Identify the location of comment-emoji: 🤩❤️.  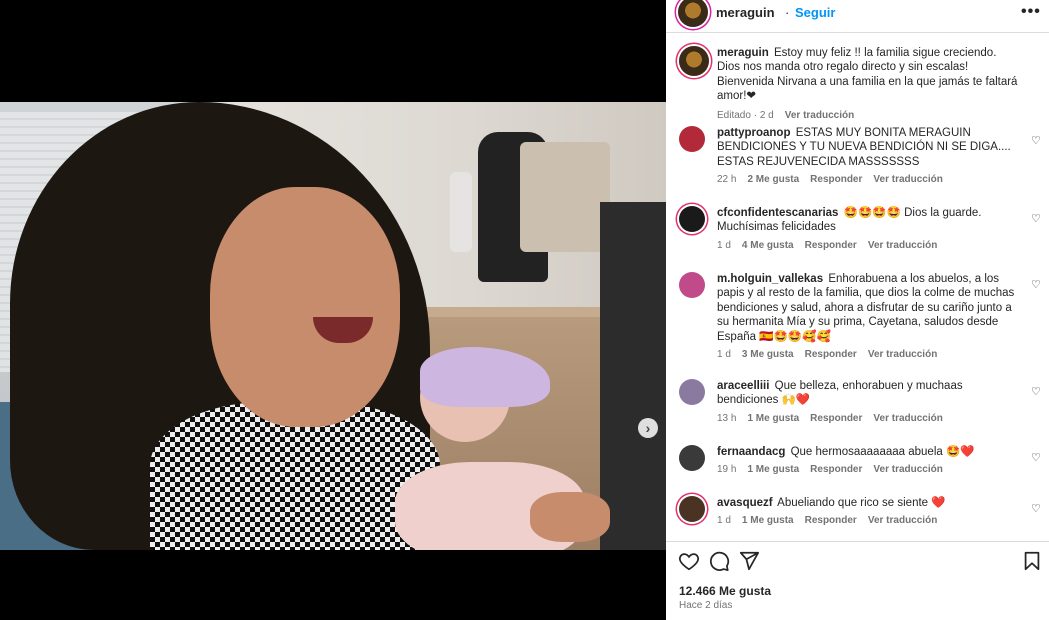
(960, 452).